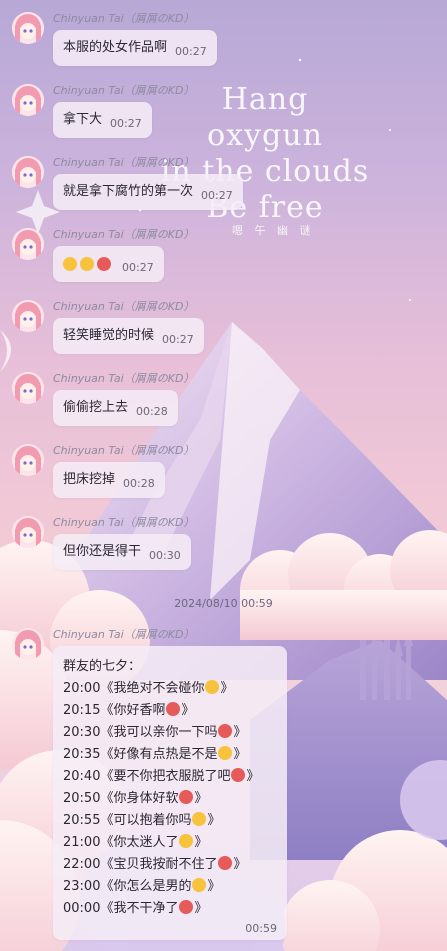 This screenshot has width=447, height=951. What do you see at coordinates (140, 754) in the screenshot?
I see `schedule-line-text: 20:35《好像有点热是不是` at bounding box center [140, 754].